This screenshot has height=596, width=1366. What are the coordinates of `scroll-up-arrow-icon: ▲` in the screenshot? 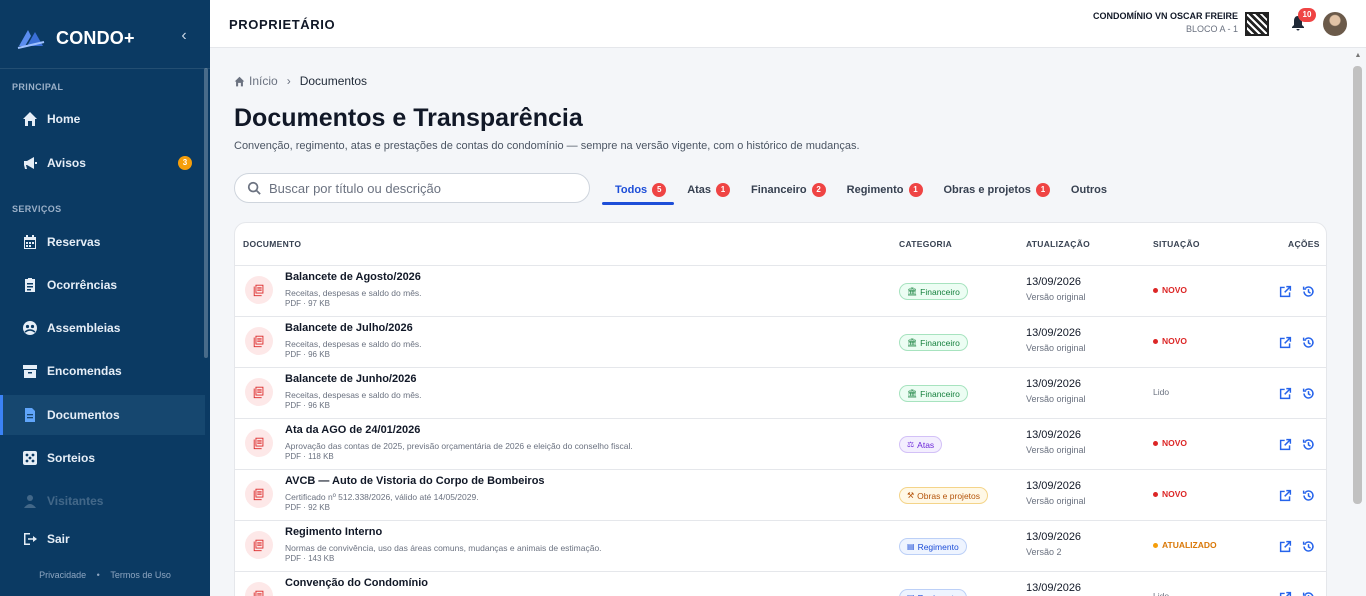 It's located at (1358, 56).